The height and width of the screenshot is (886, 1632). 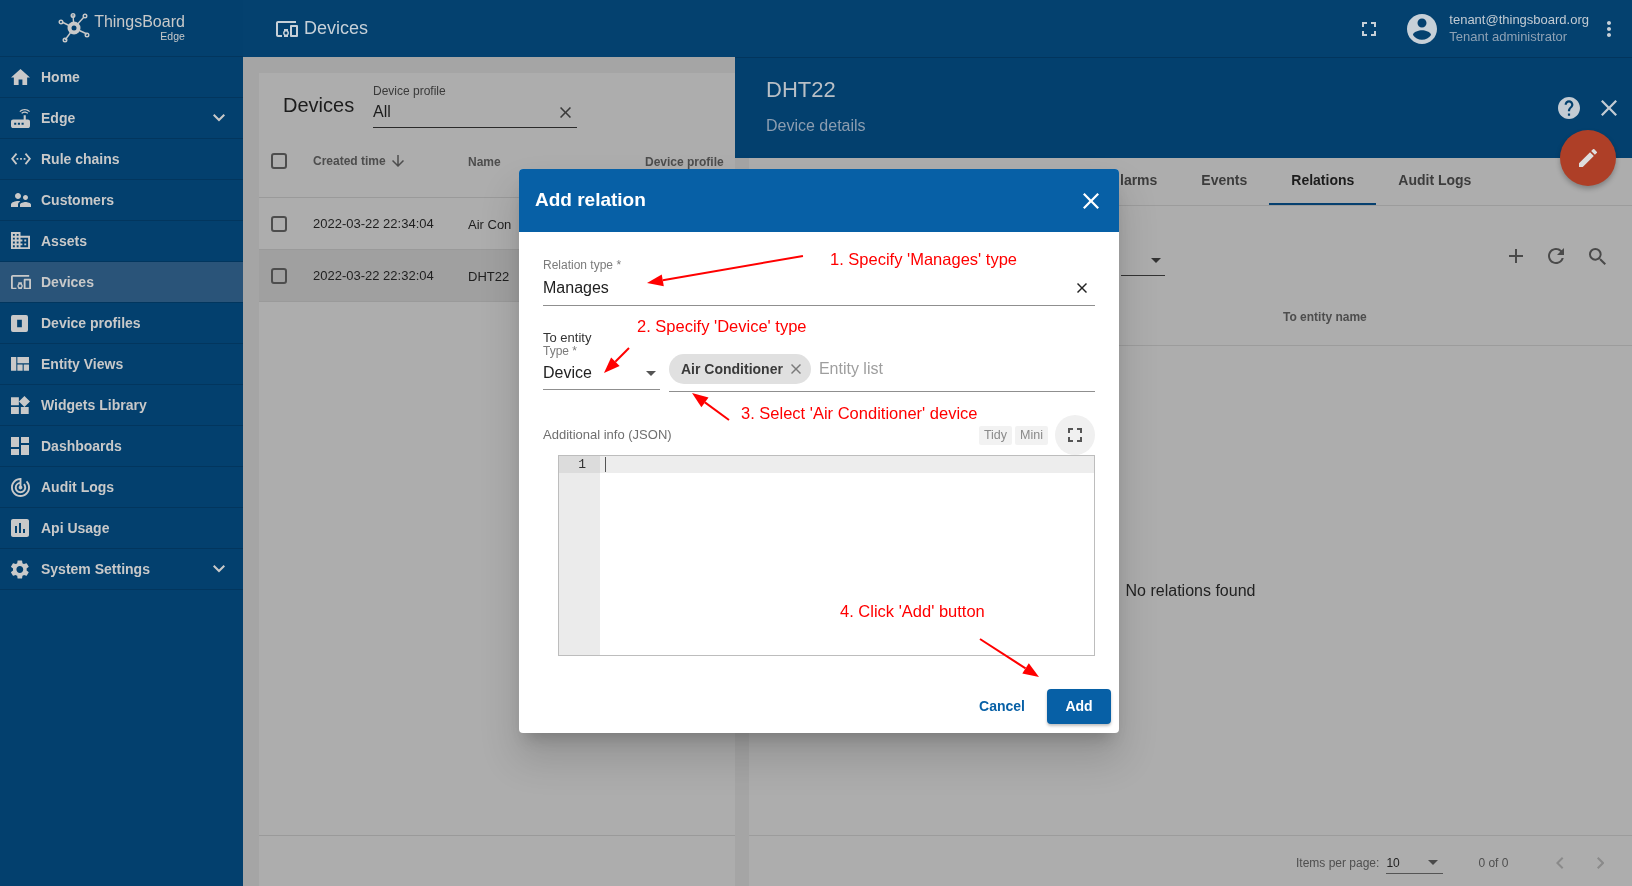 I want to click on field-label: Type *, so click(x=560, y=351).